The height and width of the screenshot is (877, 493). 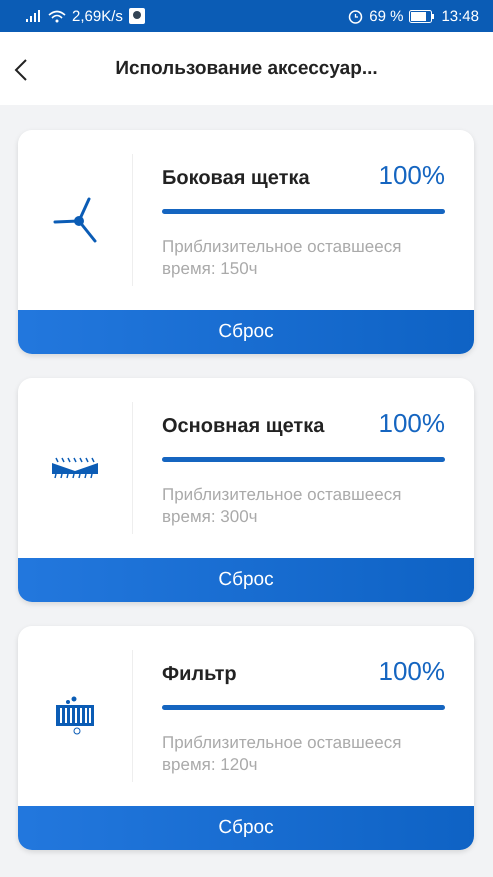 I want to click on battery-percent: 69 %, so click(x=386, y=16).